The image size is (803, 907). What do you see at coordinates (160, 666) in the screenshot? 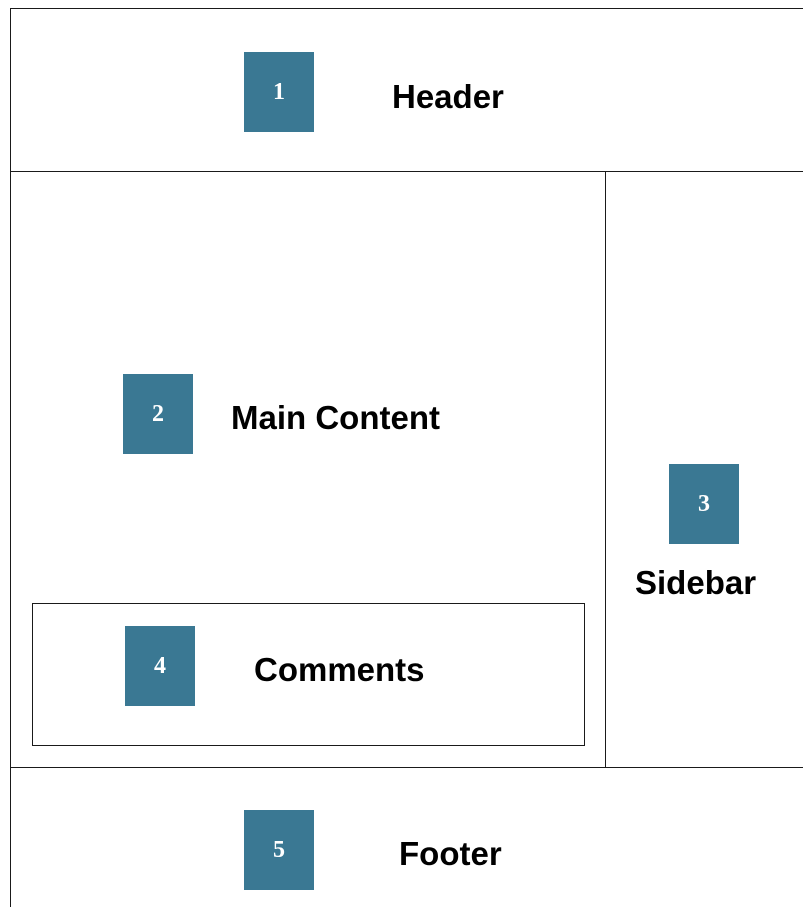
I see `comments-number-badge: 4` at bounding box center [160, 666].